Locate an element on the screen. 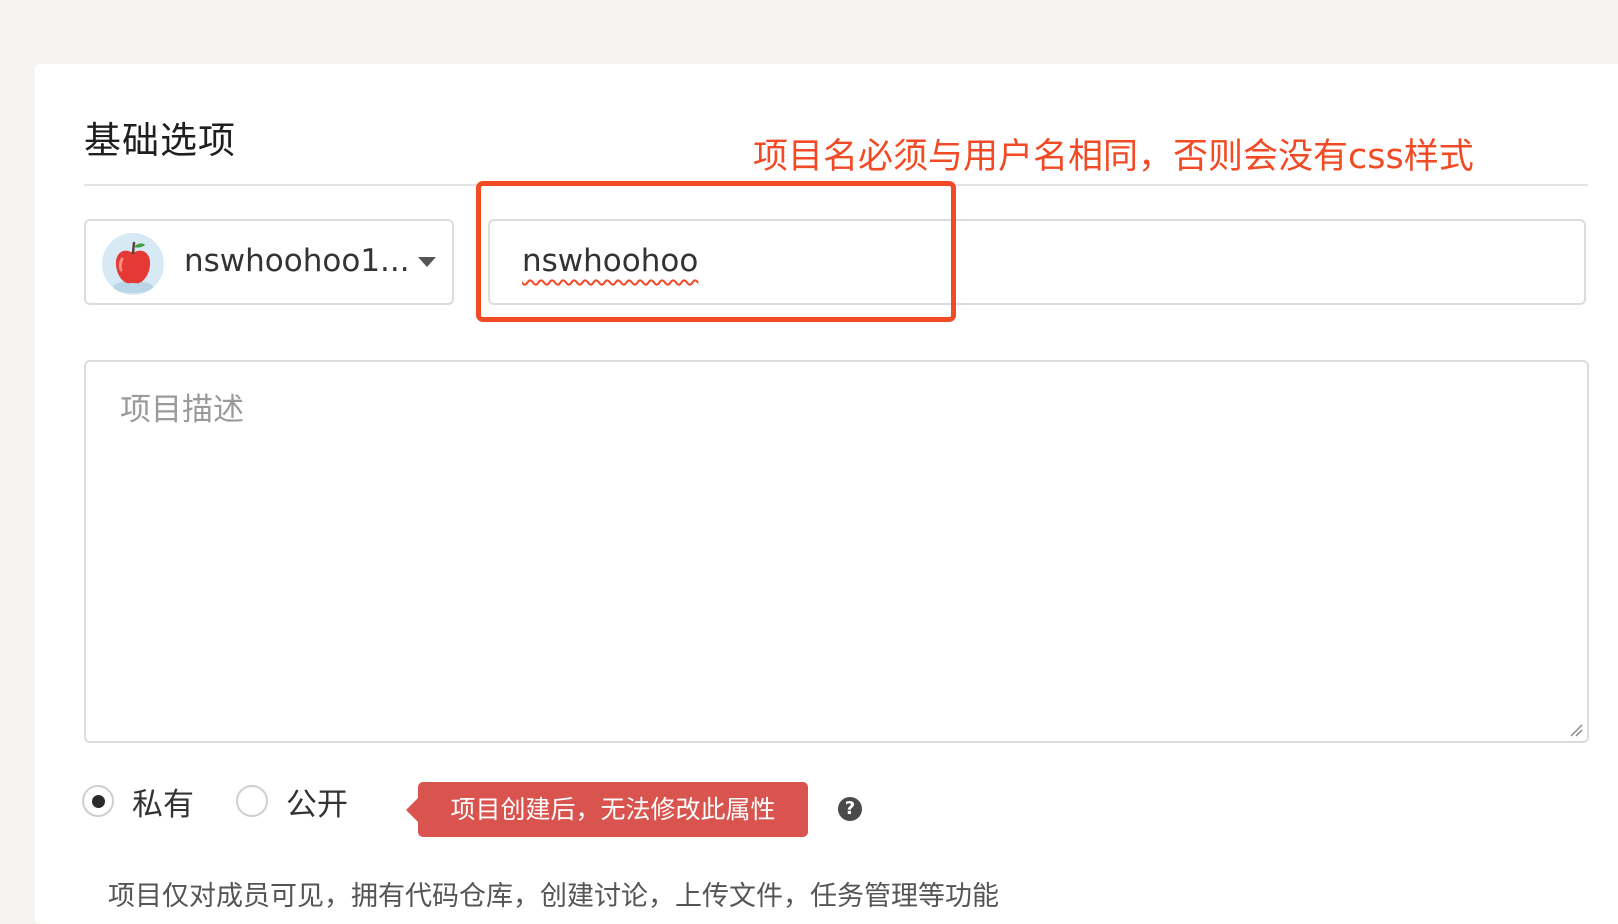 Image resolution: width=1618 pixels, height=924 pixels. radio-label-private: 私有 is located at coordinates (163, 805).